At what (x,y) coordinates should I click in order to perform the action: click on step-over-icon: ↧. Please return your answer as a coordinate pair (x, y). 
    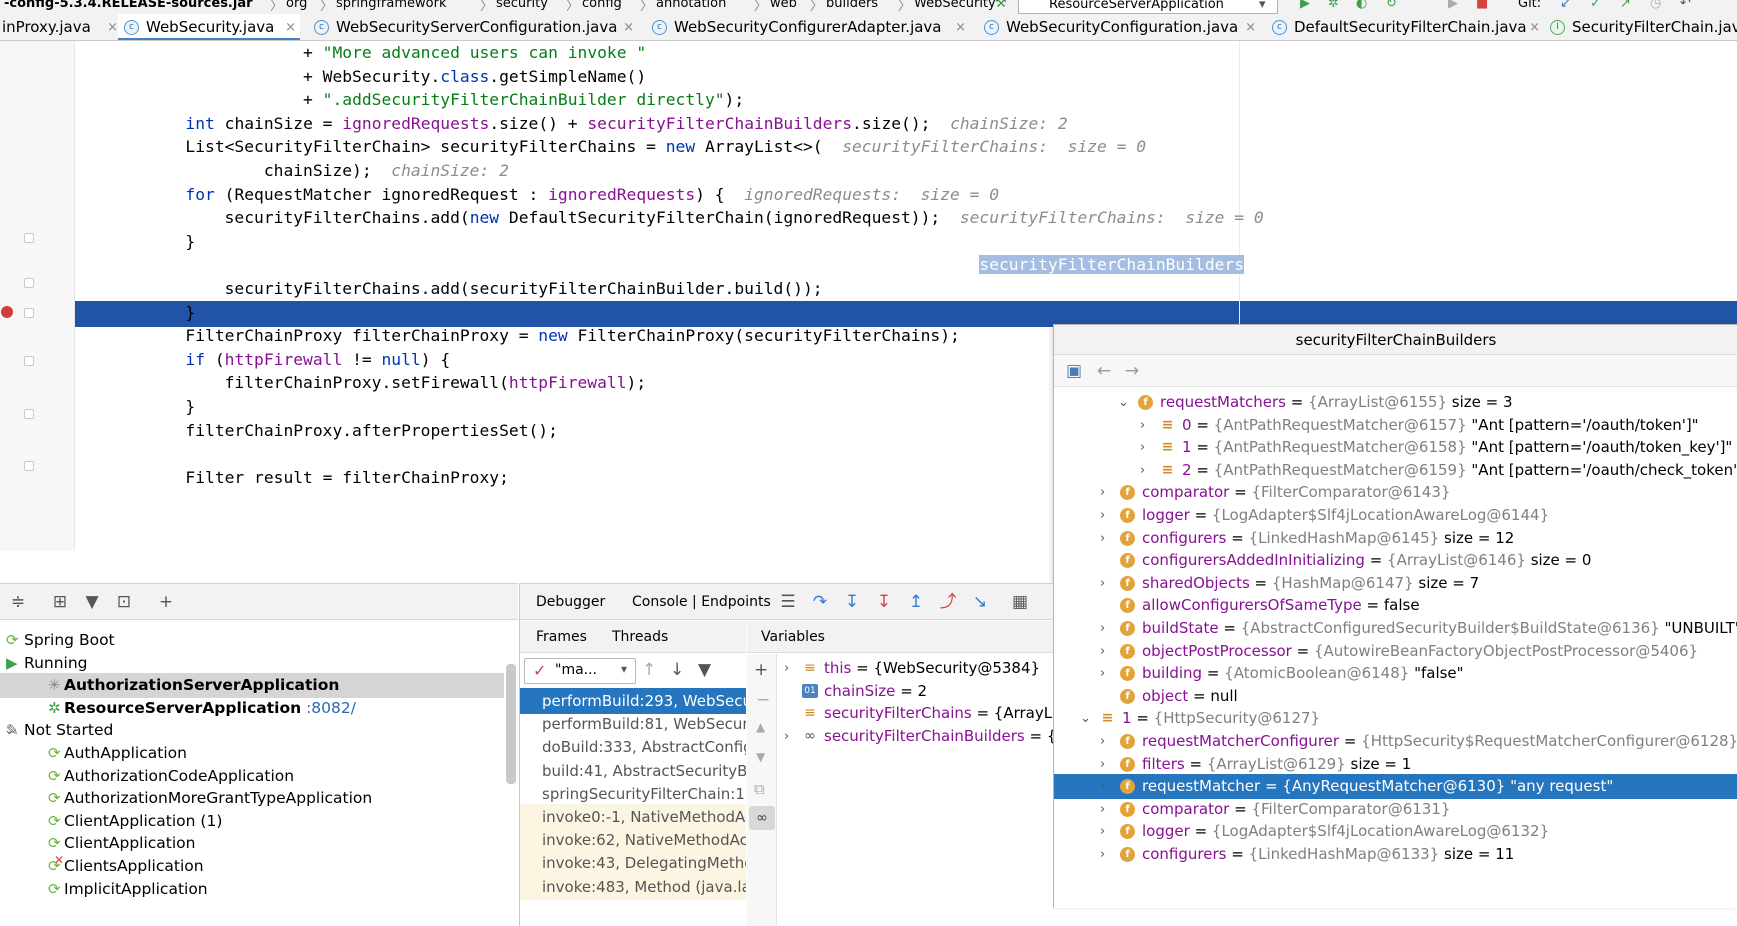
    Looking at the image, I should click on (852, 602).